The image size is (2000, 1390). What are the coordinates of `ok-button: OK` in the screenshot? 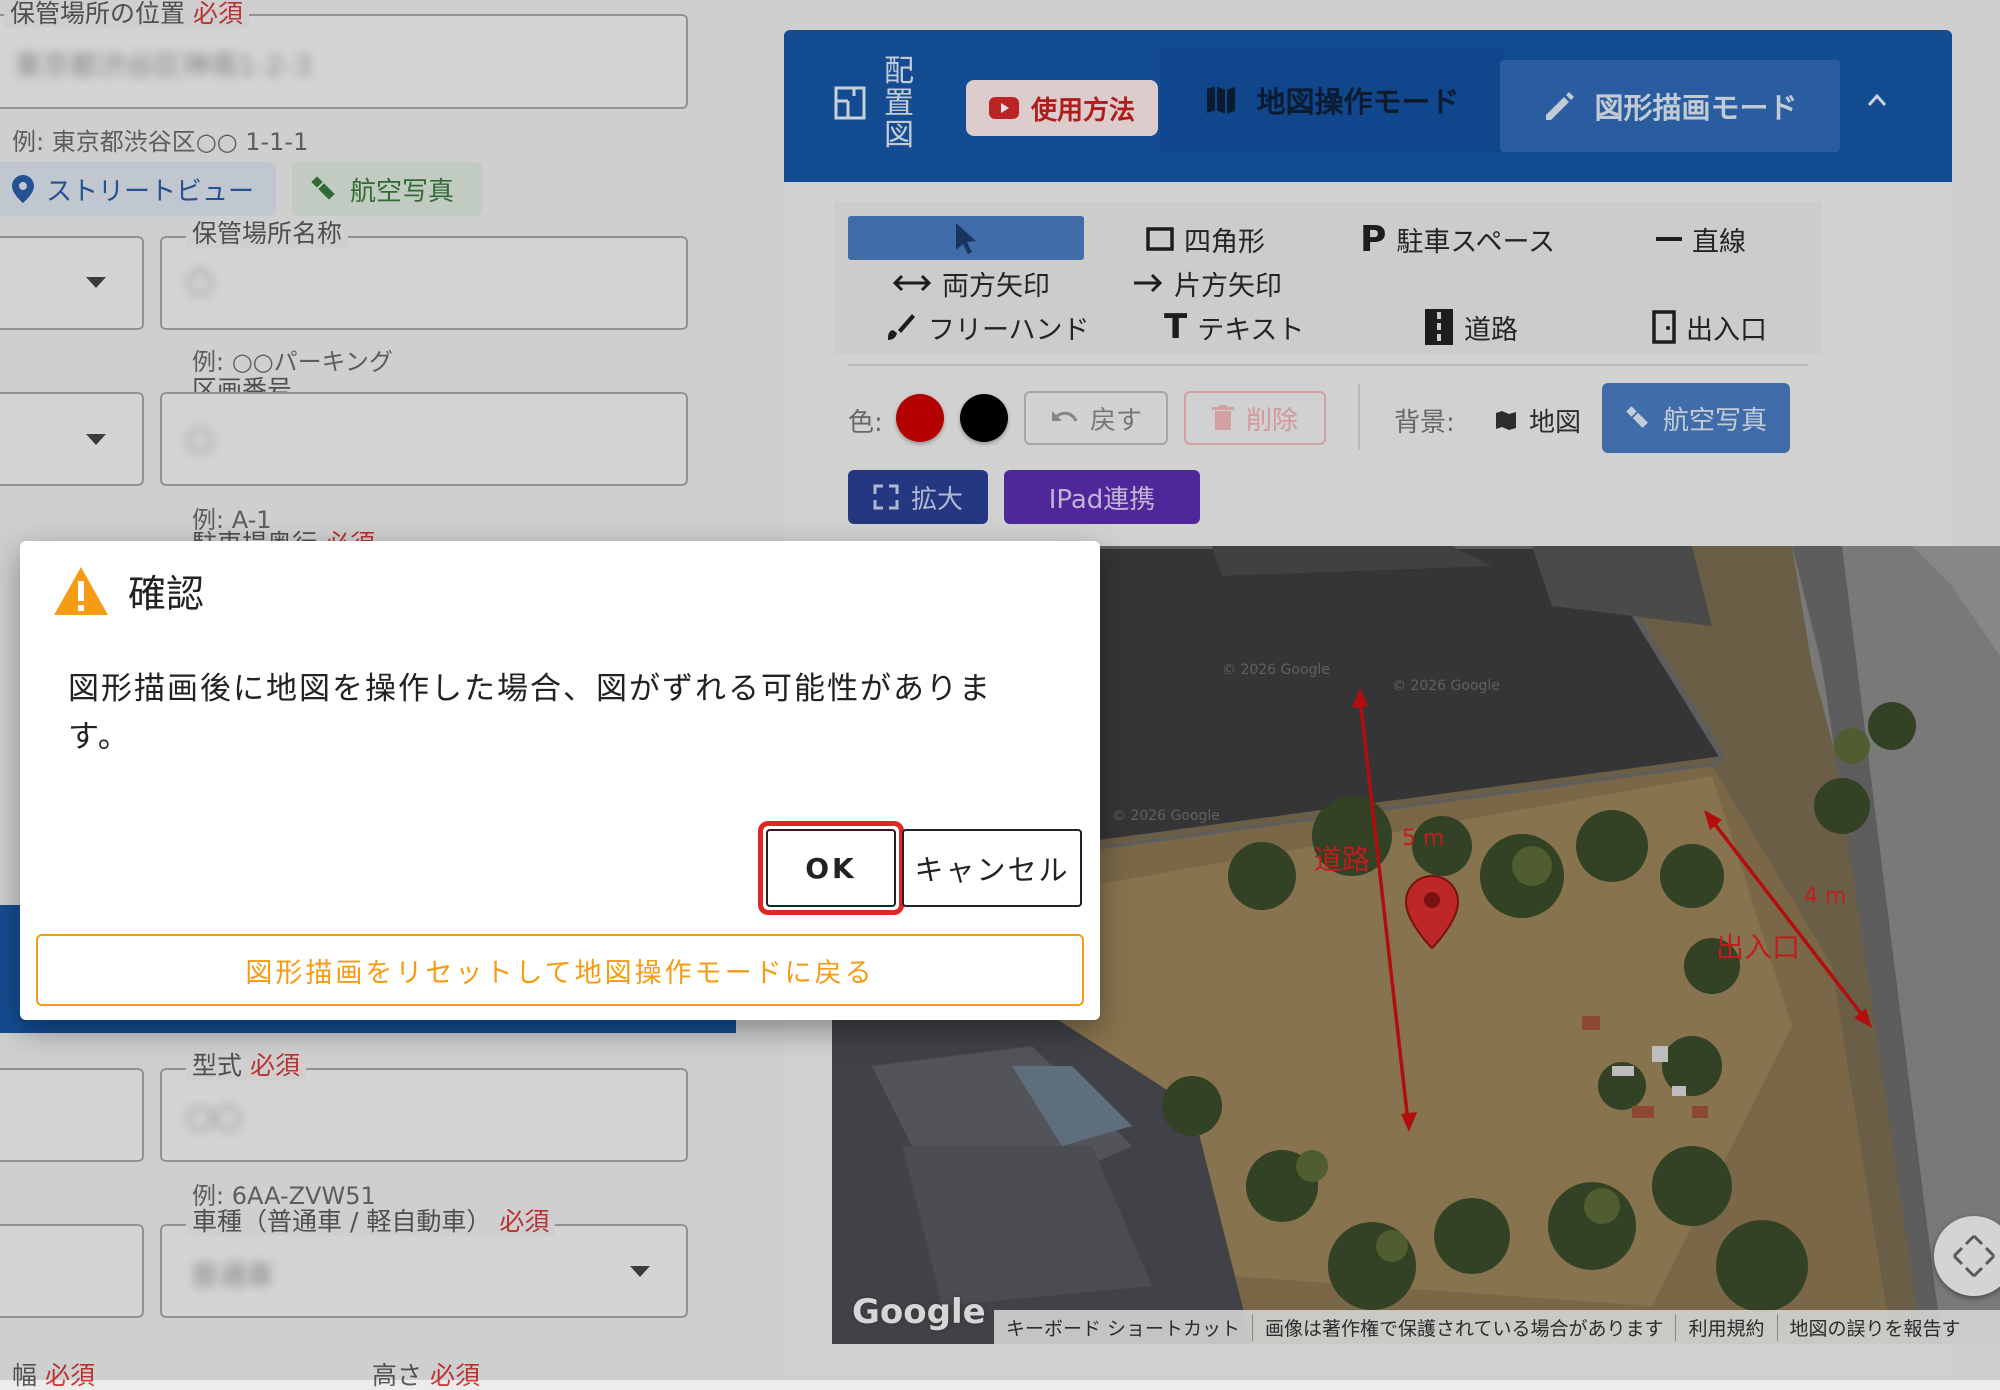 It's located at (831, 868).